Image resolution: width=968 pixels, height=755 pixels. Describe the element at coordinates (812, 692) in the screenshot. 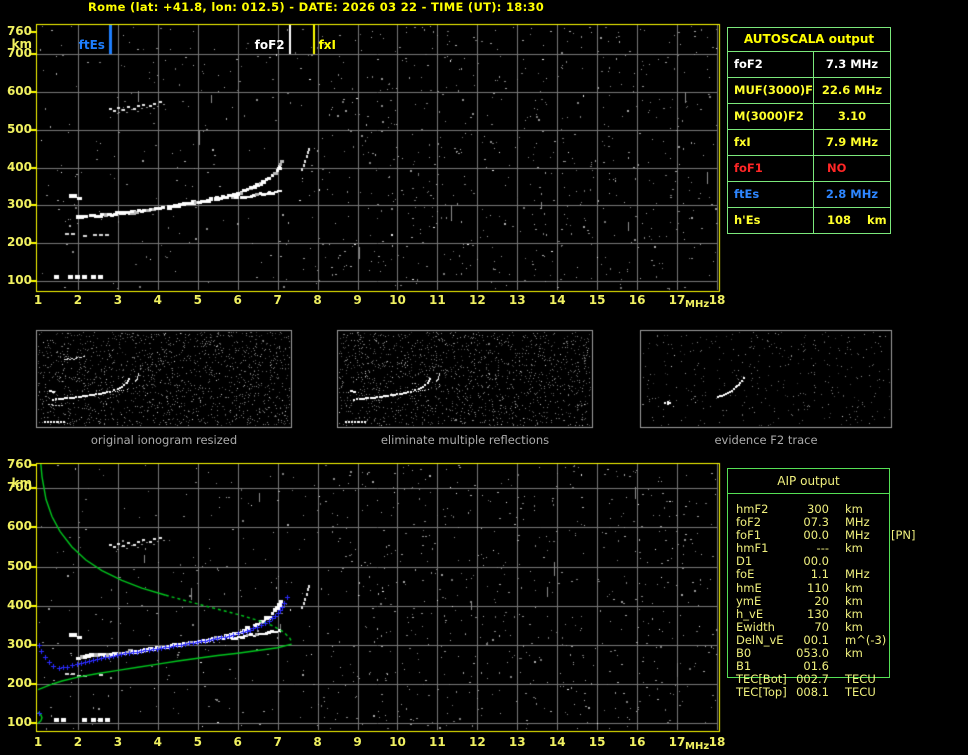

I see `aip-value: 008.1` at that location.